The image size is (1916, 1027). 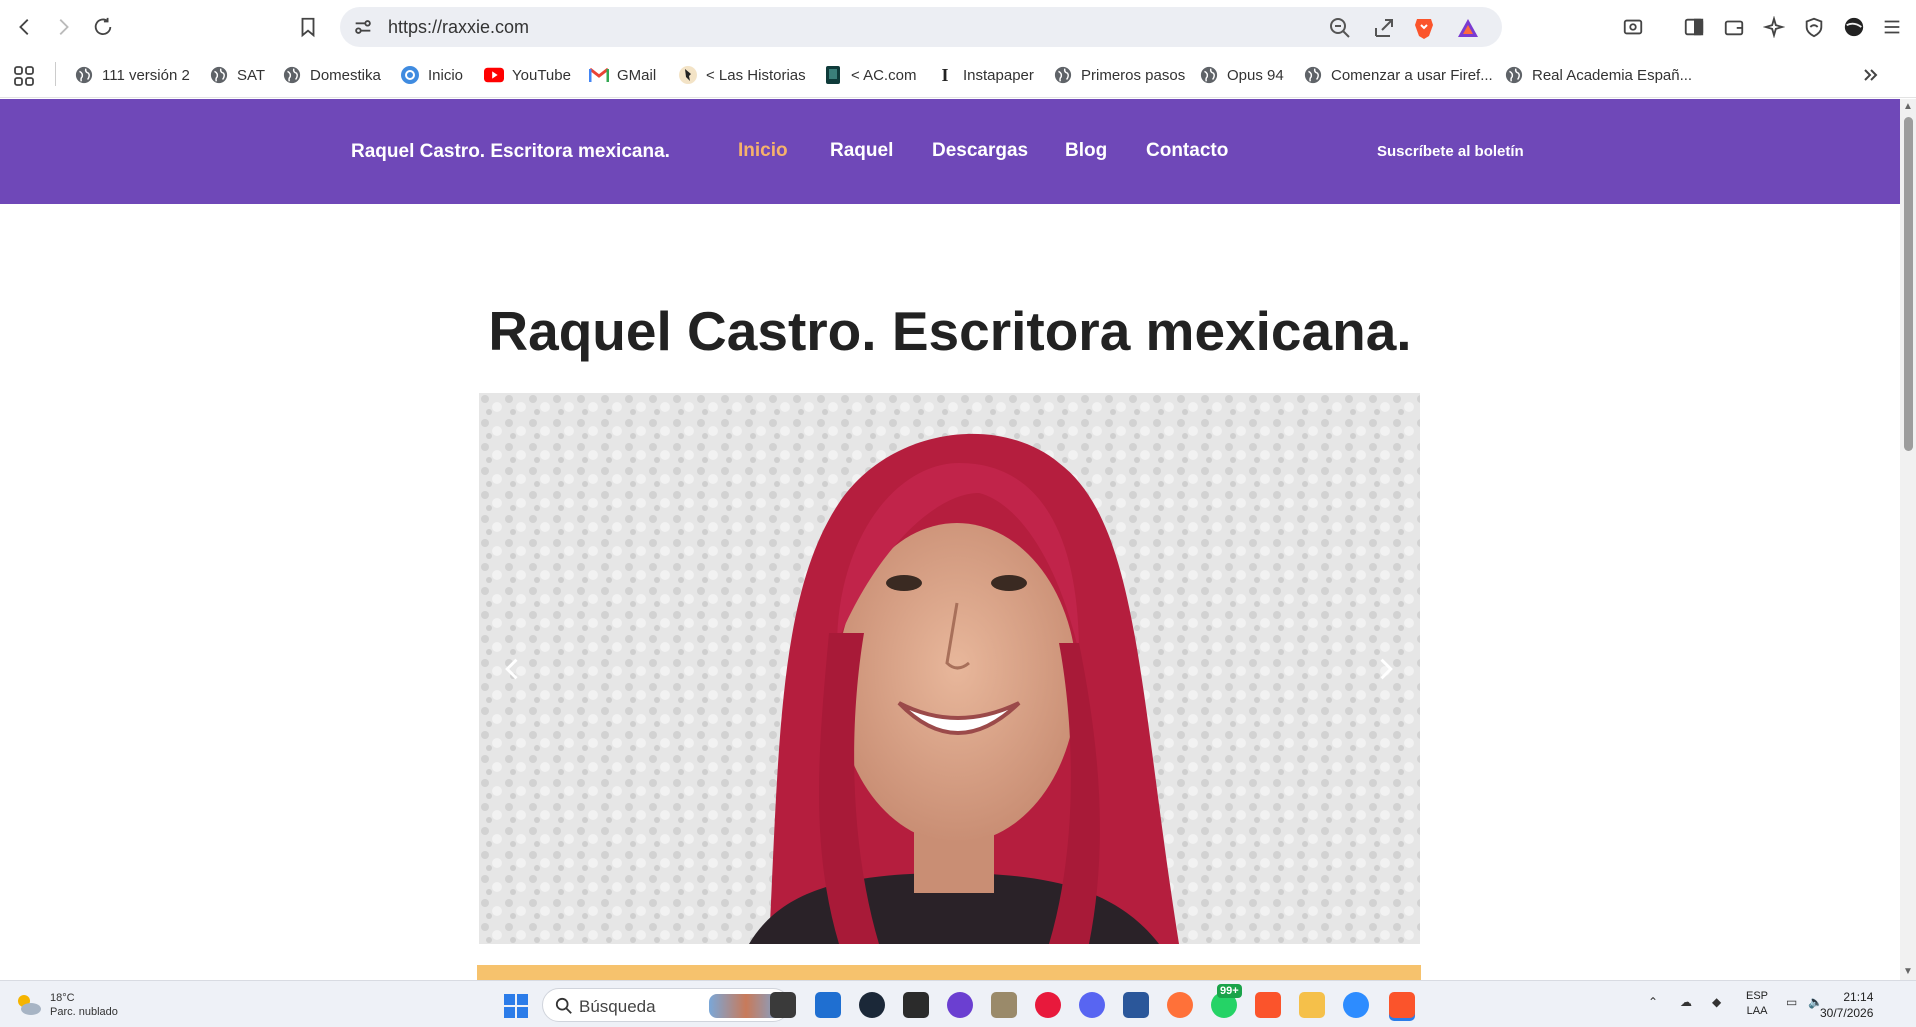 What do you see at coordinates (1226, 1001) in the screenshot?
I see `whatsapp-icon: 99+` at bounding box center [1226, 1001].